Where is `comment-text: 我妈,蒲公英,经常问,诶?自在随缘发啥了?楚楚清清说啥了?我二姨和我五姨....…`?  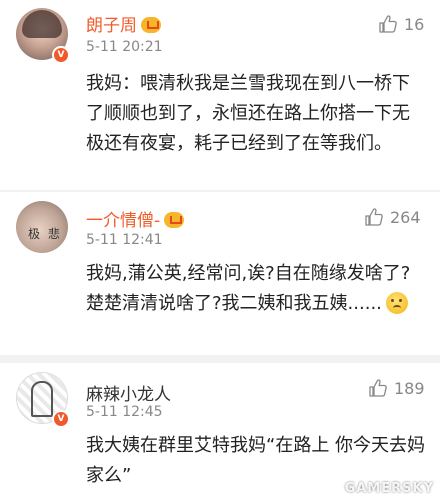 comment-text: 我妈,蒲公英,经常问,诶?自在随缘发啥了?楚楚清清说啥了?我二姨和我五姨....… is located at coordinates (256, 289).